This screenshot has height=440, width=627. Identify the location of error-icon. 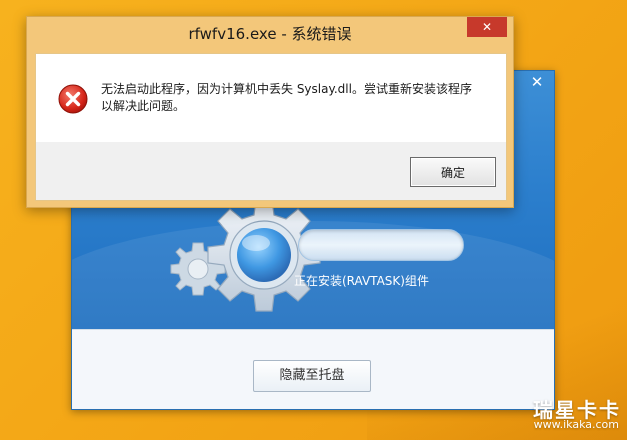
(73, 99).